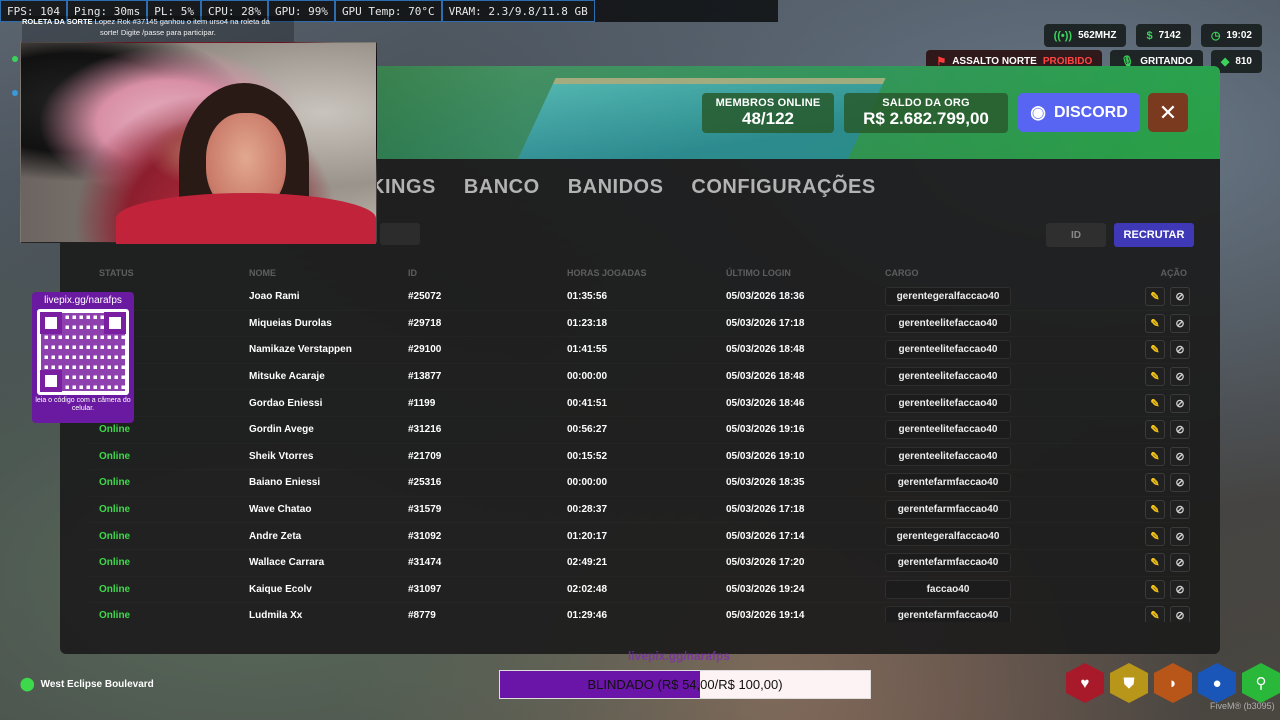  What do you see at coordinates (765, 563) in the screenshot?
I see `row-last-login: 05/03/2026 17:20` at bounding box center [765, 563].